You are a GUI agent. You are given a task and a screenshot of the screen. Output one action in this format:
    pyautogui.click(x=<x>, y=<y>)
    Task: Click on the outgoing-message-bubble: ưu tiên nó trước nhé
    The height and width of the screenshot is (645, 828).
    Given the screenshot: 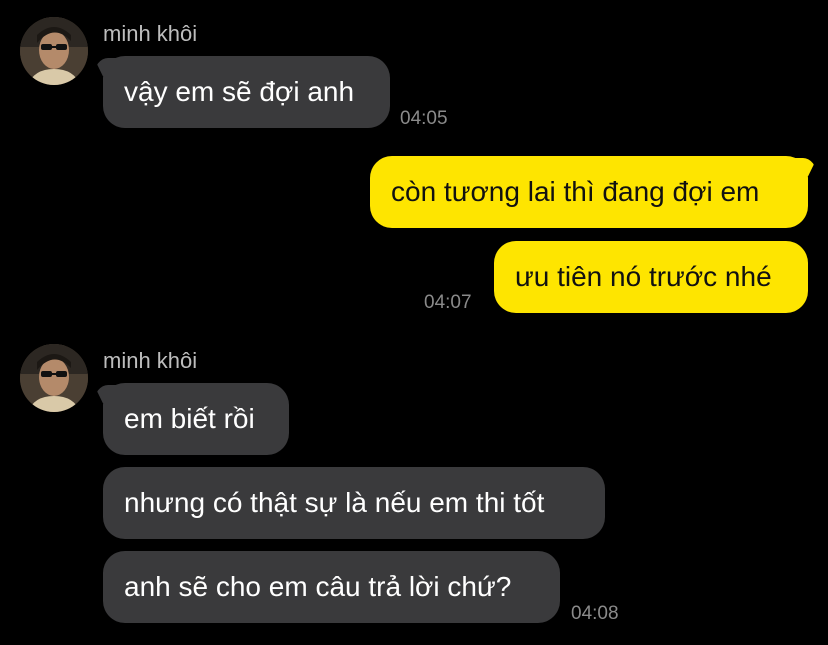 What is the action you would take?
    pyautogui.click(x=651, y=277)
    